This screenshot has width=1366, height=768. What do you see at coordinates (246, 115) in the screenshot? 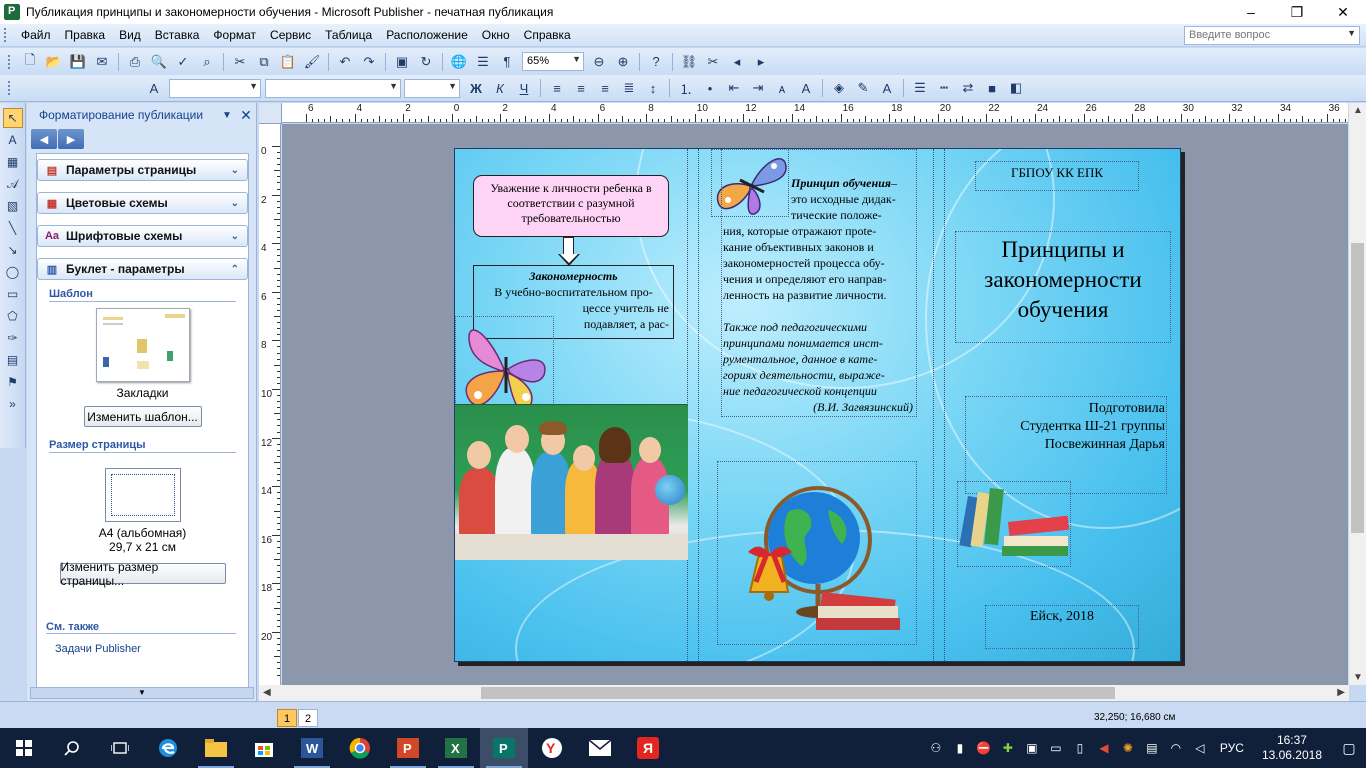
I see `close-icon: ✕` at bounding box center [246, 115].